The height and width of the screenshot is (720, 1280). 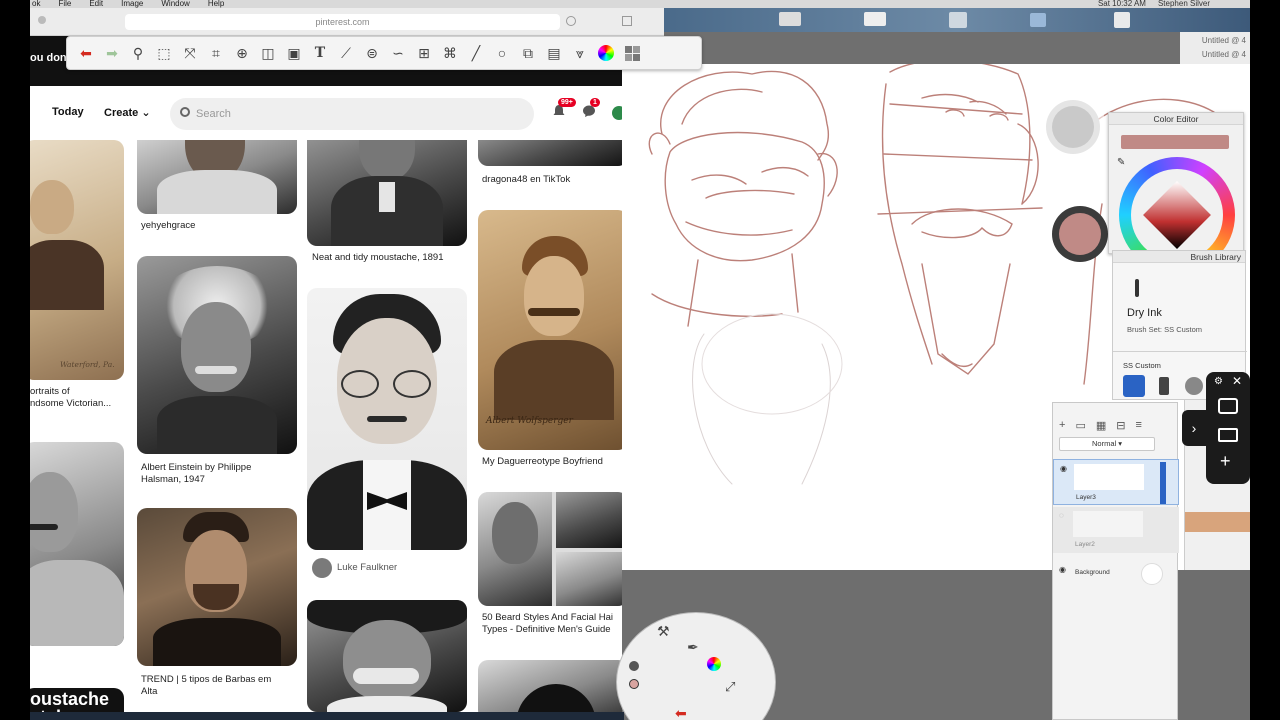 What do you see at coordinates (206, 686) in the screenshot?
I see `pin-caption: TREND | 5 tipos de Barbas em Alta` at bounding box center [206, 686].